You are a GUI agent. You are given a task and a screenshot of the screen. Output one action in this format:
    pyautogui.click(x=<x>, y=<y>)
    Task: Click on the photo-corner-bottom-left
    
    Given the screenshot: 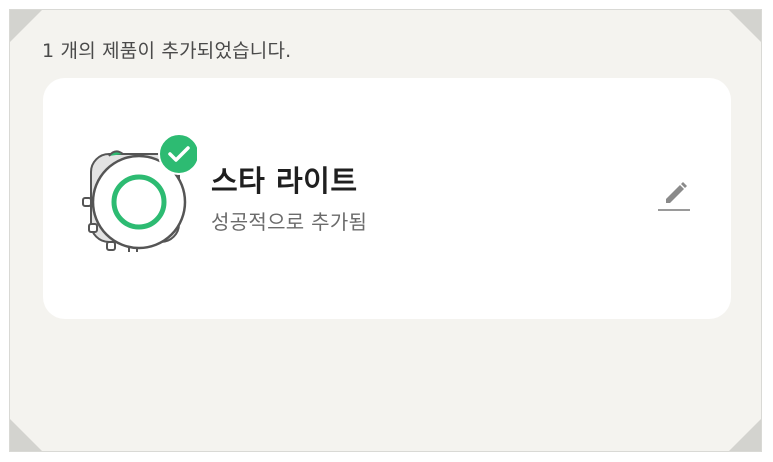 What is the action you would take?
    pyautogui.click(x=26, y=435)
    